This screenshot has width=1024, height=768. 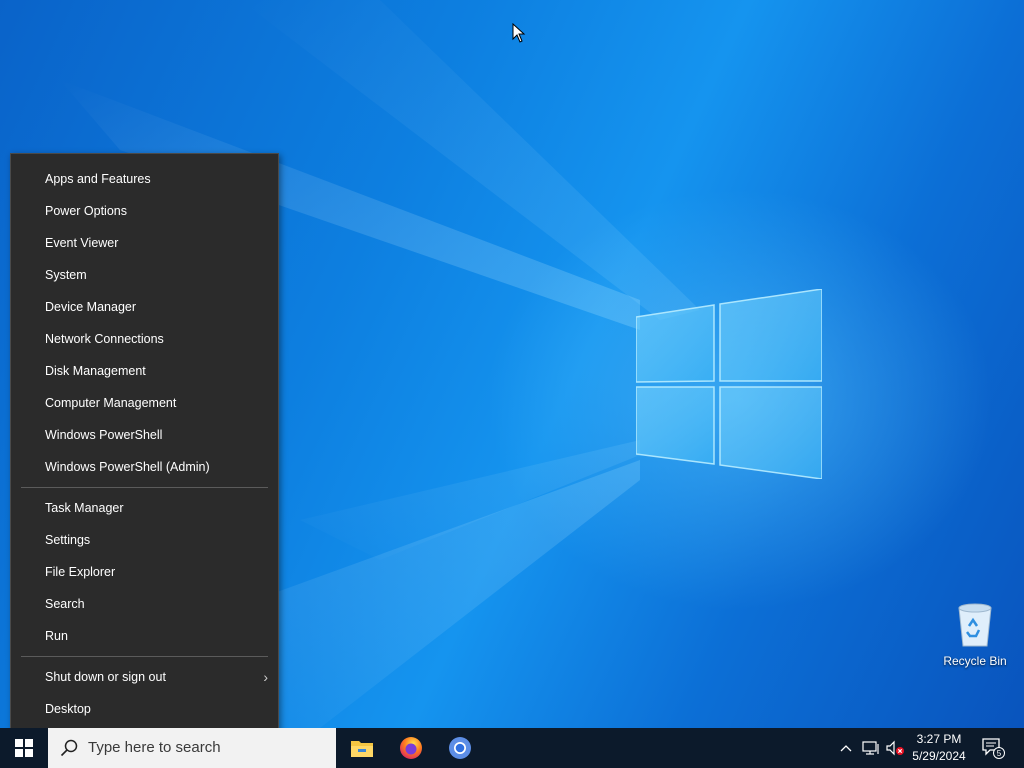 I want to click on chevron-right-icon: ›, so click(x=265, y=677).